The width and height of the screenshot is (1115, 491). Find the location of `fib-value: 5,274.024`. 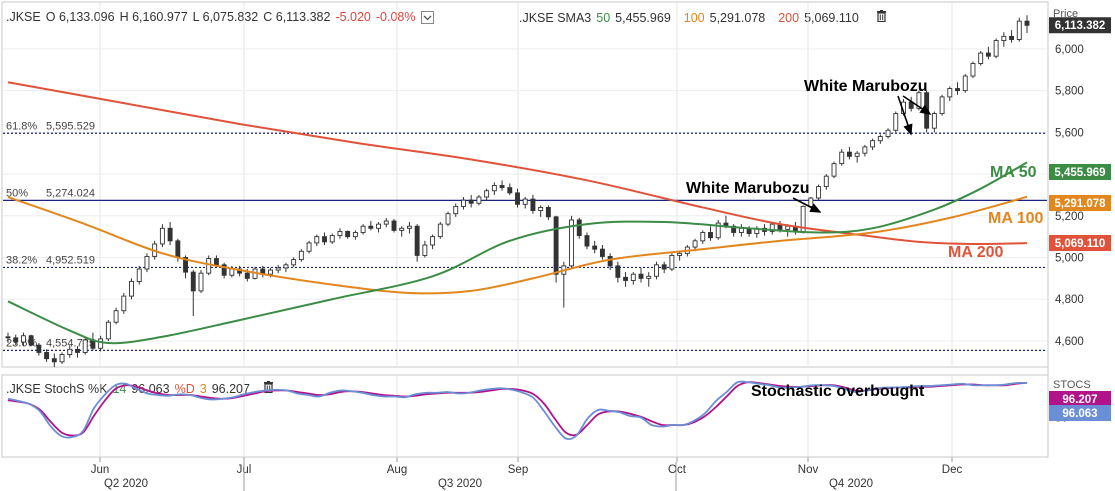

fib-value: 5,274.024 is located at coordinates (70, 193).